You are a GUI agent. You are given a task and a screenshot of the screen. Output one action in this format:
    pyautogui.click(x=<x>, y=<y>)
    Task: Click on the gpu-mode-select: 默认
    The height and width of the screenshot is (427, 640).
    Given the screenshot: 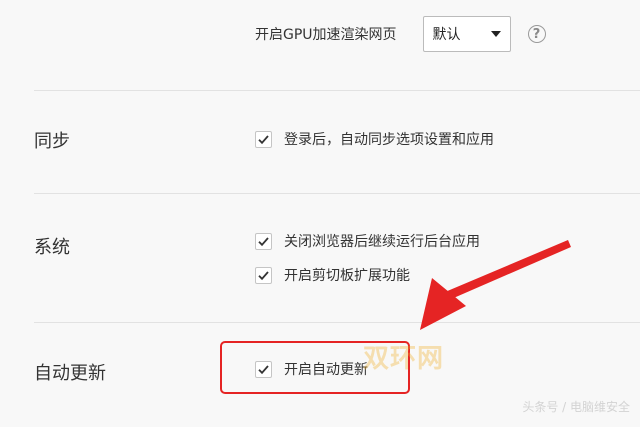 What is the action you would take?
    pyautogui.click(x=466, y=34)
    